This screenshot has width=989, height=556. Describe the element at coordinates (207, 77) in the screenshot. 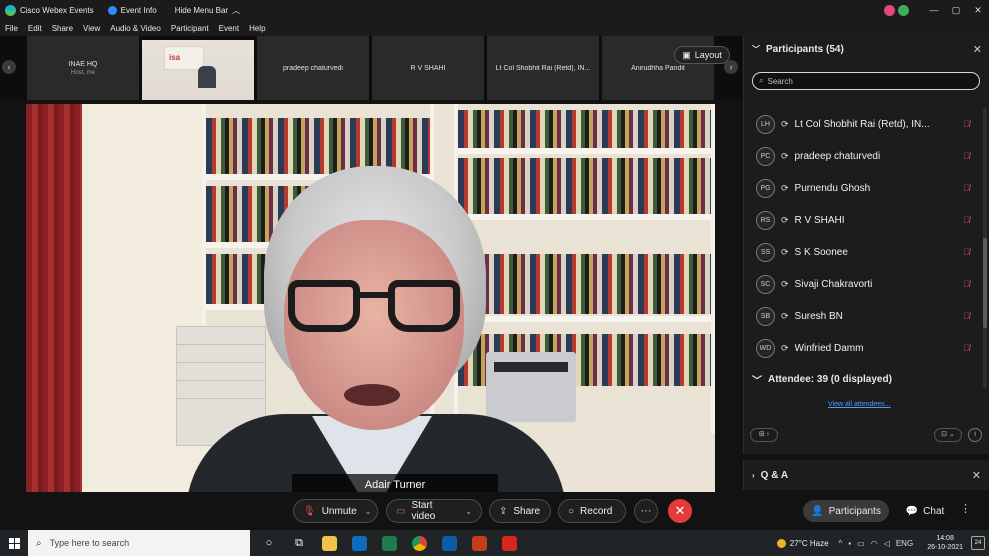

I see `thumbnail-speaker-figure` at that location.